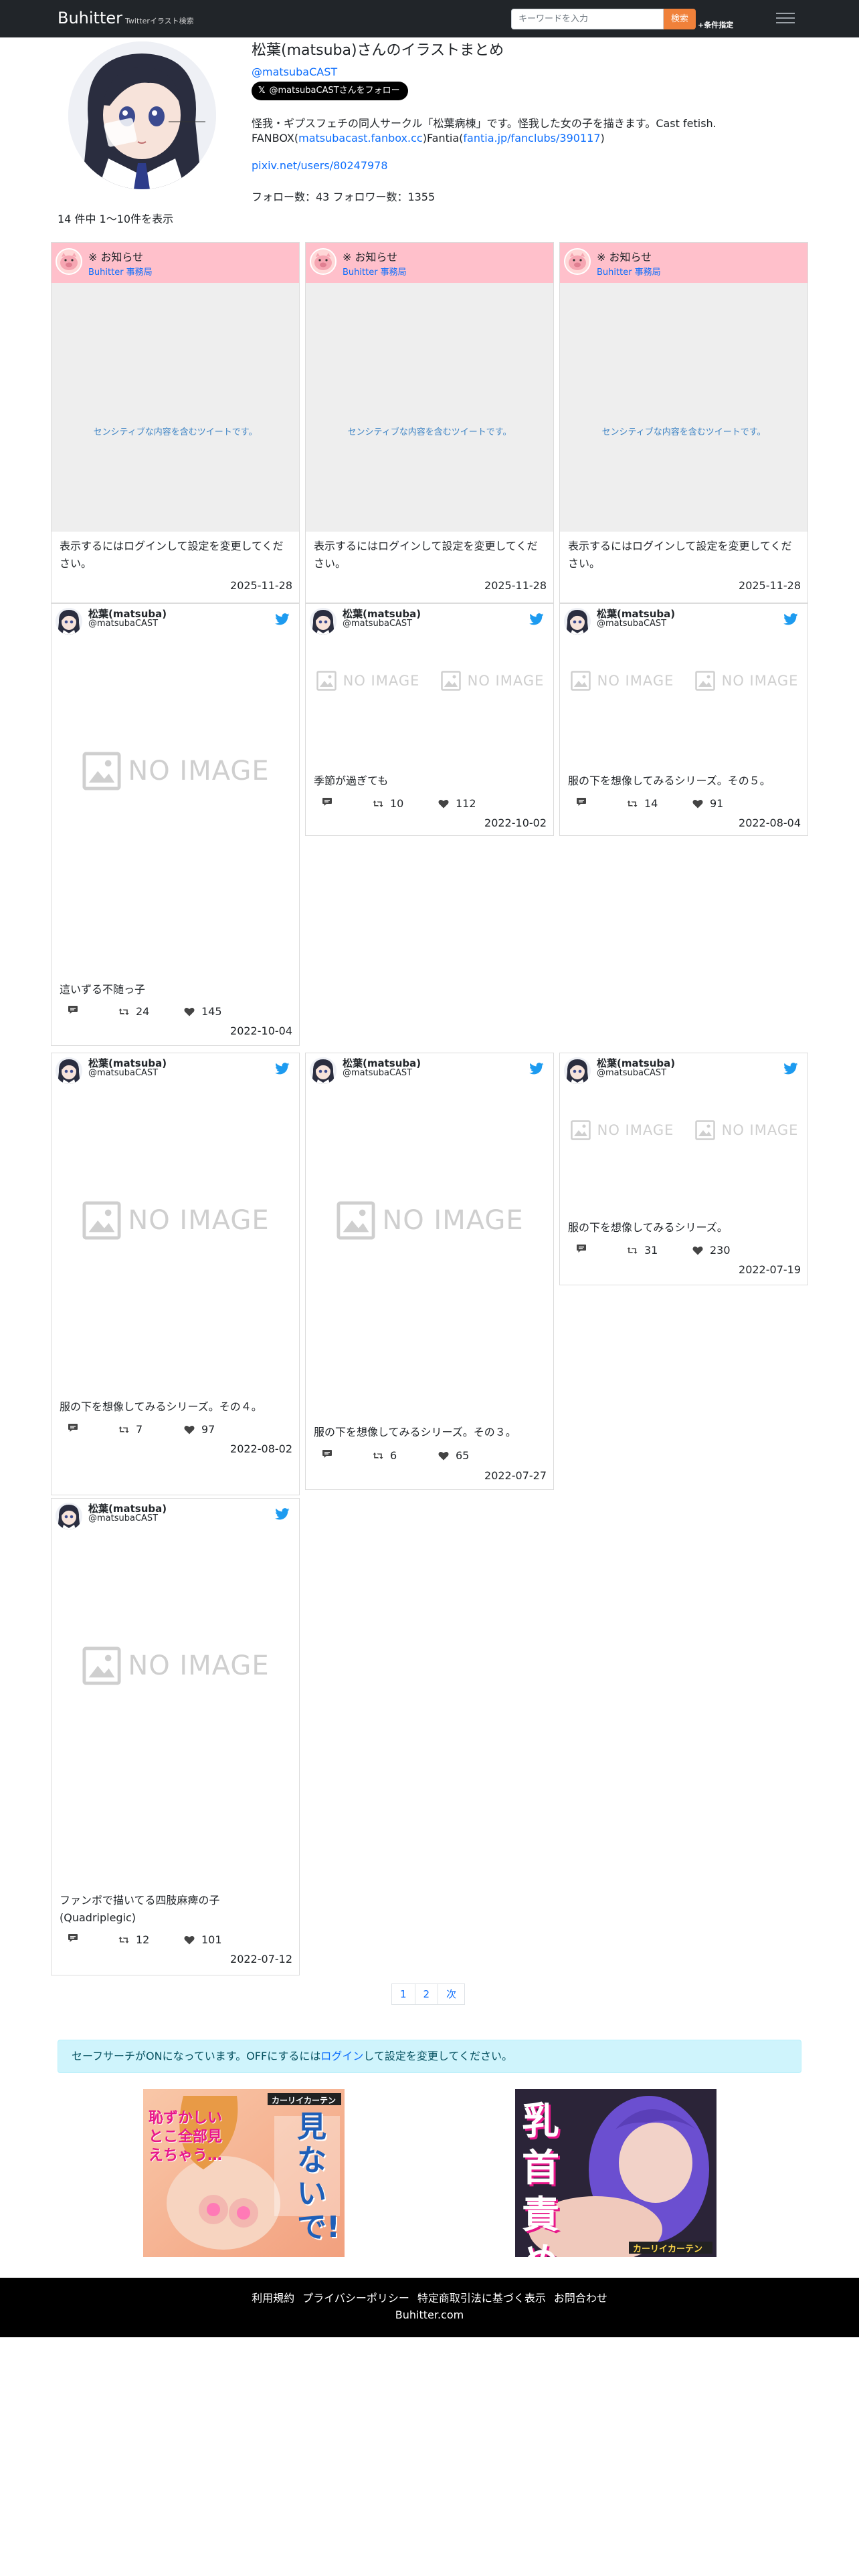 This screenshot has height=2576, width=859. What do you see at coordinates (139, 1429) in the screenshot?
I see `retweet-count: 7` at bounding box center [139, 1429].